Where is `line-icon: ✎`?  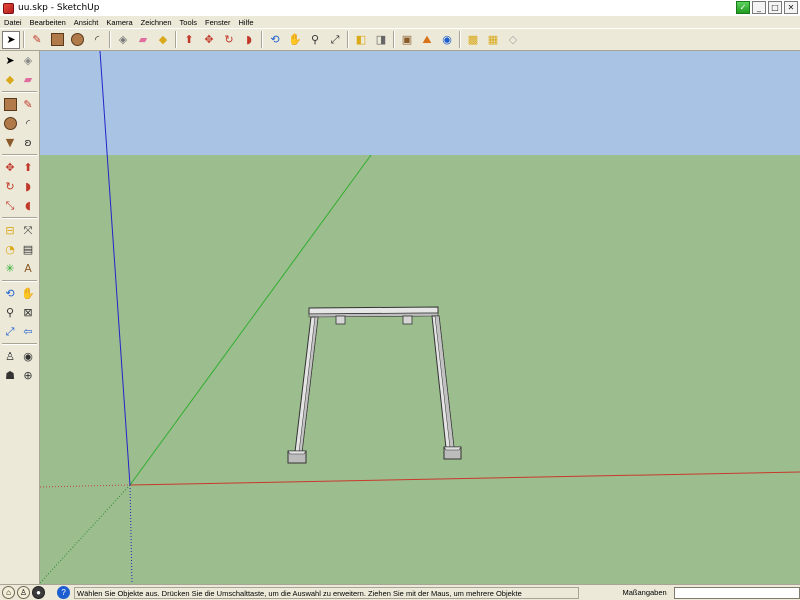
line-icon: ✎ is located at coordinates (28, 105).